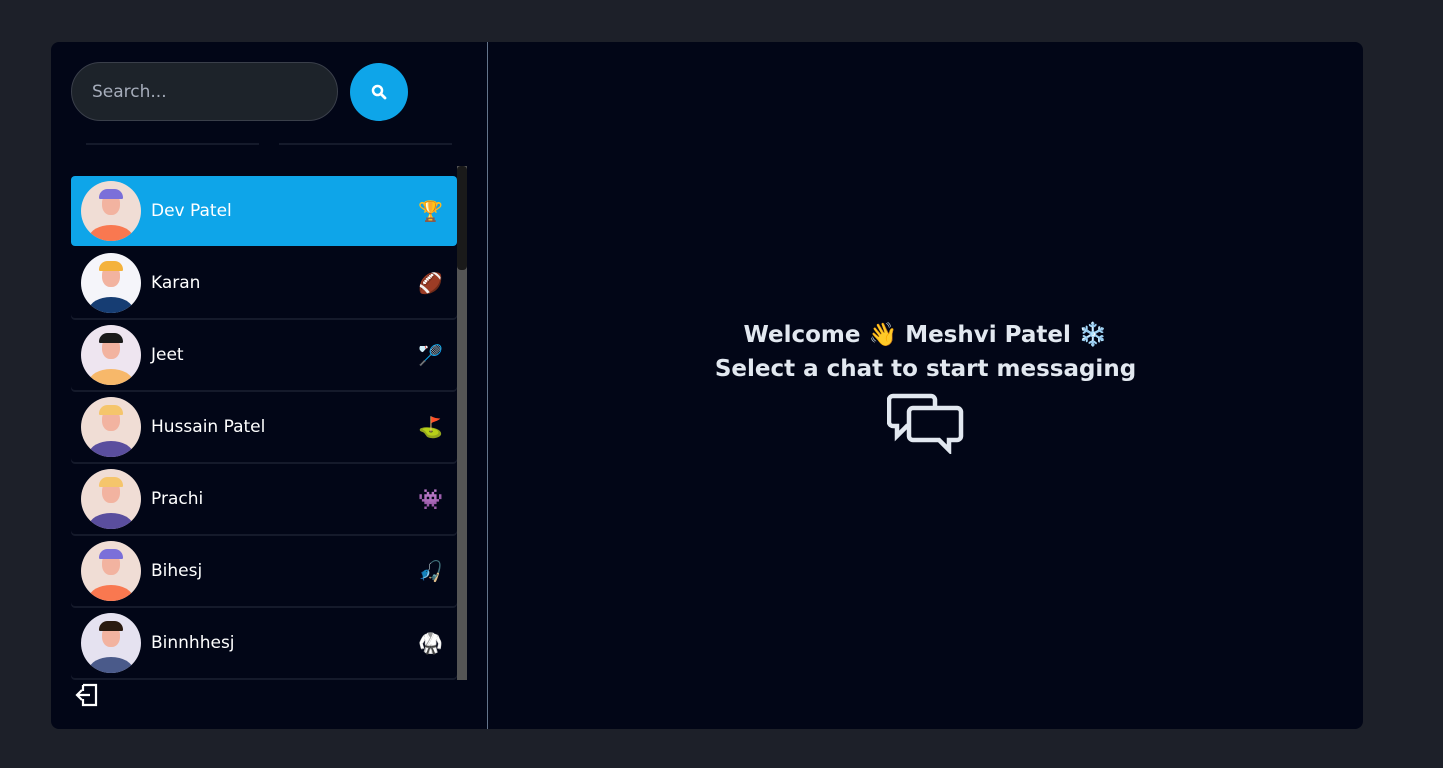 The image size is (1443, 768). I want to click on user-name: Meshvi Patel, so click(988, 335).